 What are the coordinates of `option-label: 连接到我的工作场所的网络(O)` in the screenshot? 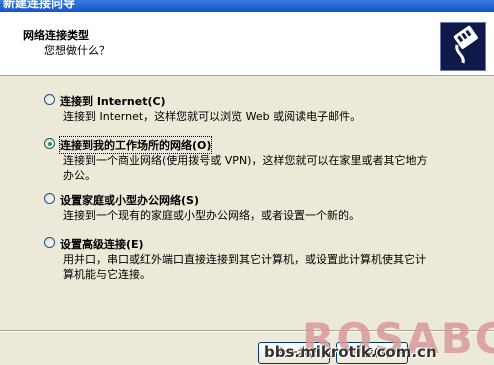 It's located at (135, 145).